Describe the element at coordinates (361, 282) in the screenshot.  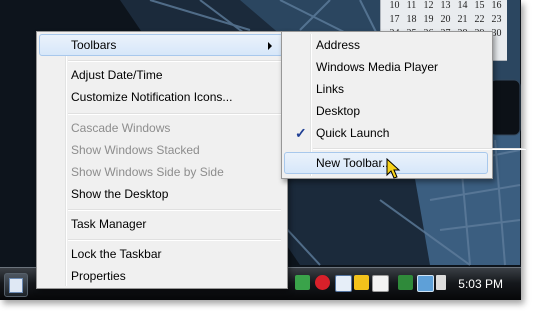
I see `pencil-icon` at that location.